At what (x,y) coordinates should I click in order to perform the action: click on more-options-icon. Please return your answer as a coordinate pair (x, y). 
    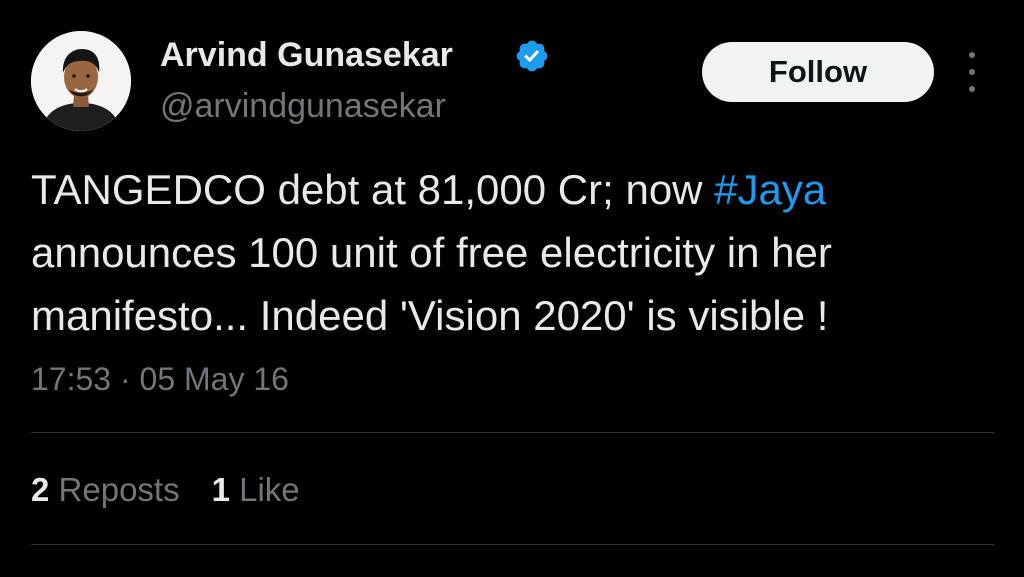
    Looking at the image, I should click on (972, 72).